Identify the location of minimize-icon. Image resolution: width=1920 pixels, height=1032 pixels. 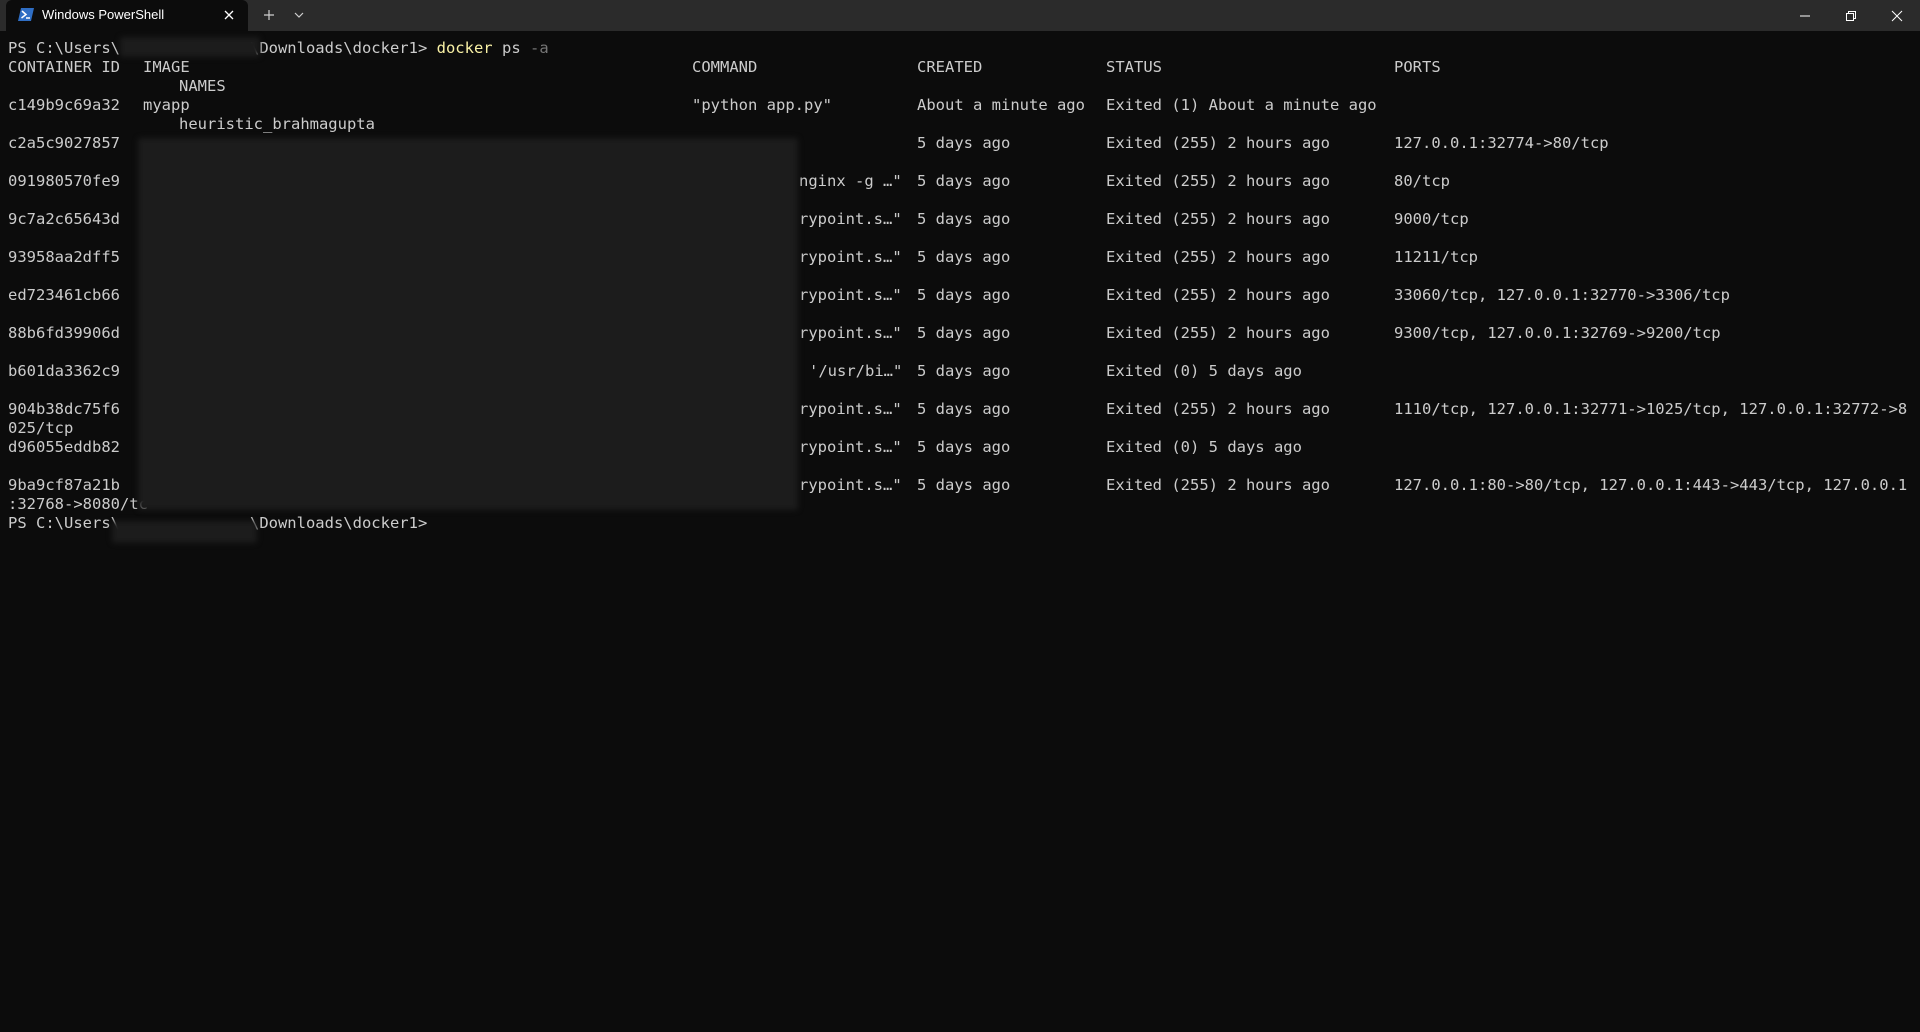
(1805, 16).